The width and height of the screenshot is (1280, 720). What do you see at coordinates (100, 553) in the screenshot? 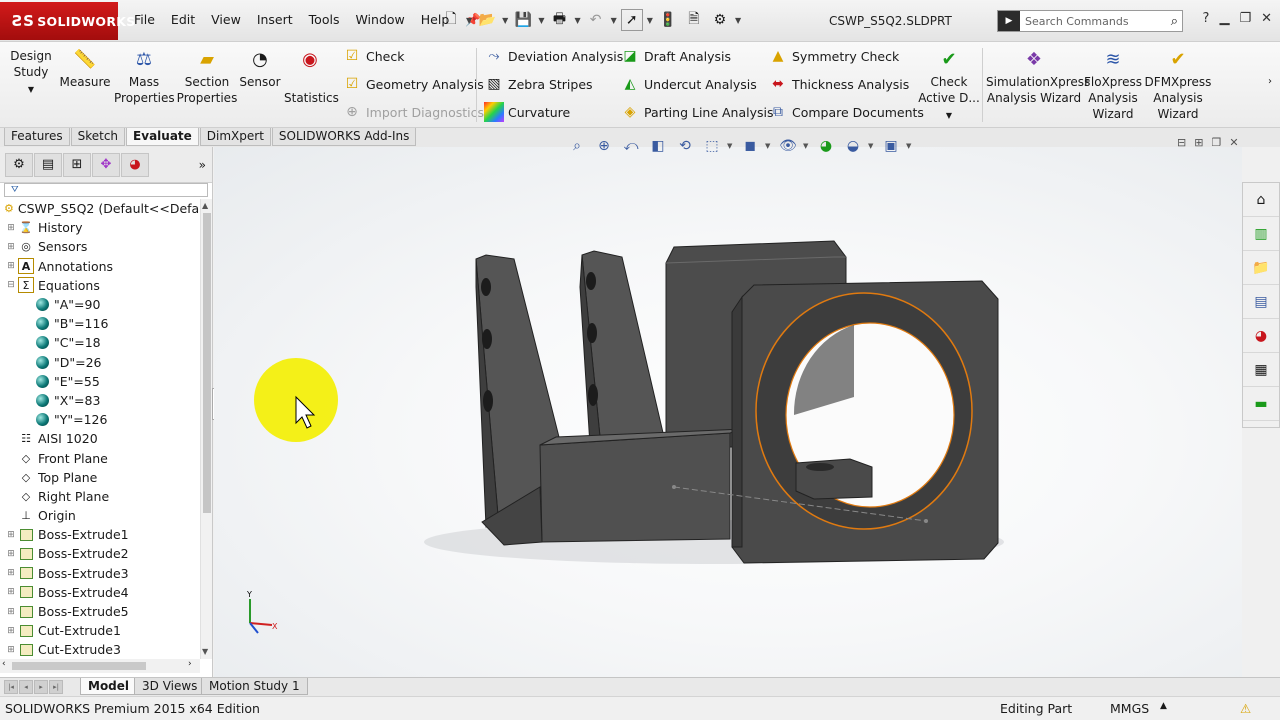
I see `tree-item-boss-extrude2: ⊞ Boss-Extrude2` at bounding box center [100, 553].